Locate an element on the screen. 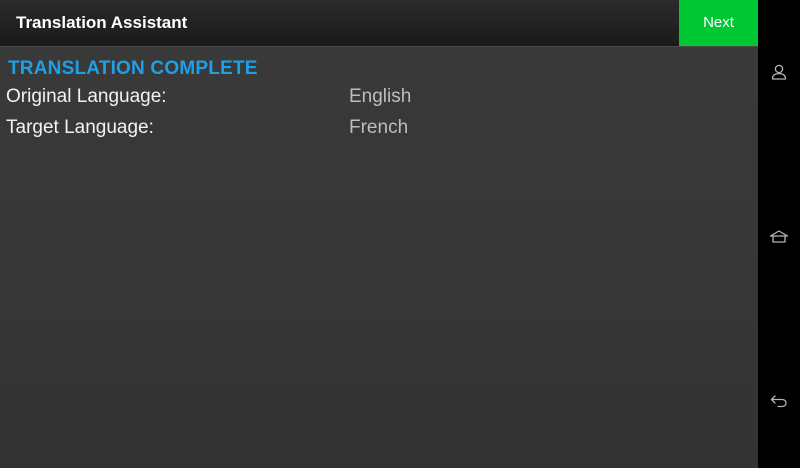 This screenshot has height=468, width=800. user-button is located at coordinates (779, 72).